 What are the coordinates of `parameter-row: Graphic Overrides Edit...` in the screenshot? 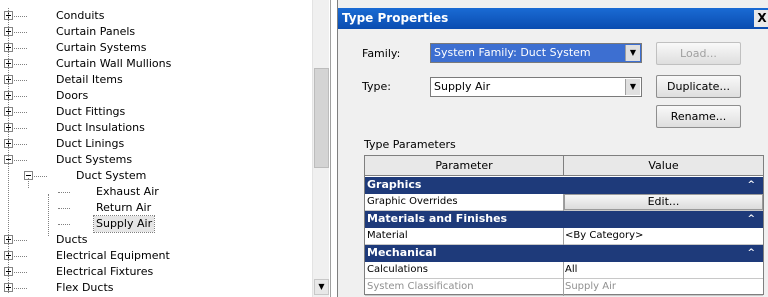 It's located at (564, 202).